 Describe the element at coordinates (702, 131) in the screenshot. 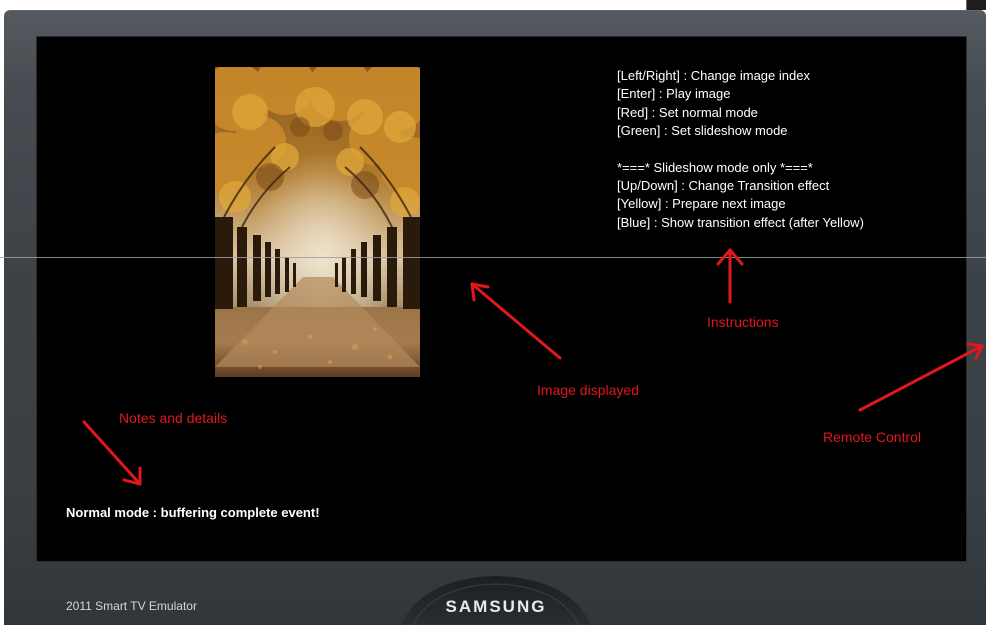

I see `instruction-line: [Green] : Set slideshow mode` at that location.